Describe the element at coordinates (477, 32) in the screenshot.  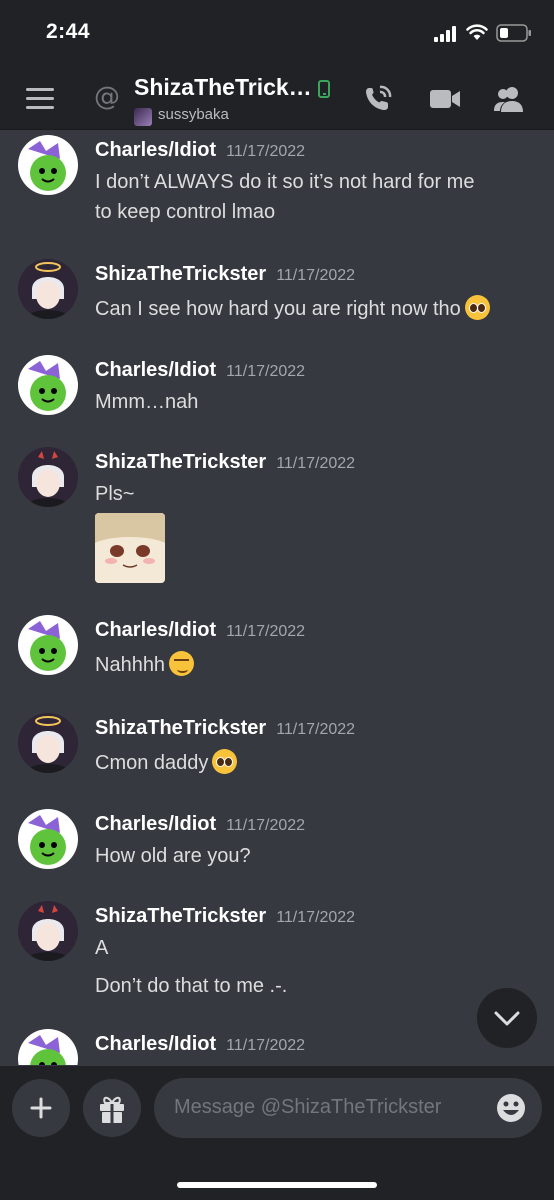
I see `wifi-icon` at that location.